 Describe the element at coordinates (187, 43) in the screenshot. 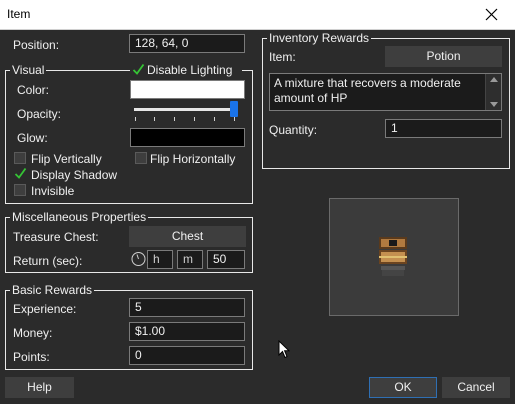

I see `position-field: 128, 64, 0` at that location.